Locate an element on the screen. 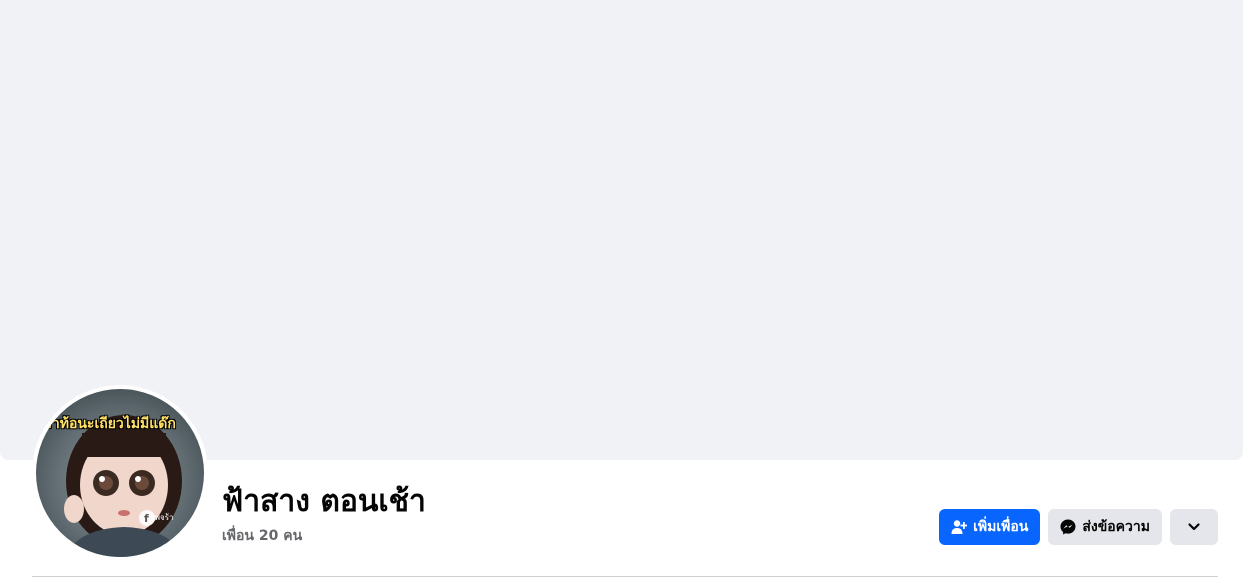 The height and width of the screenshot is (578, 1243). profile-name: ฟ้าสาง ตอนเช้า is located at coordinates (324, 501).